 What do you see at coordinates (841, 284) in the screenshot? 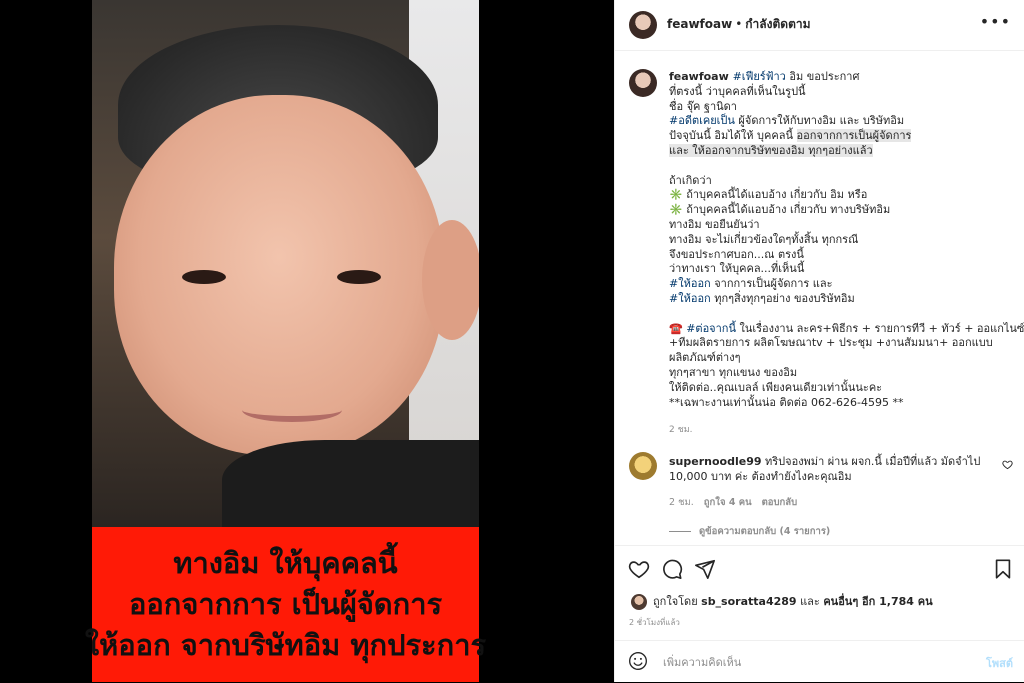
I see `caption-line: #ให้ออก จากการเป็นผู้จัดการ และ` at bounding box center [841, 284].